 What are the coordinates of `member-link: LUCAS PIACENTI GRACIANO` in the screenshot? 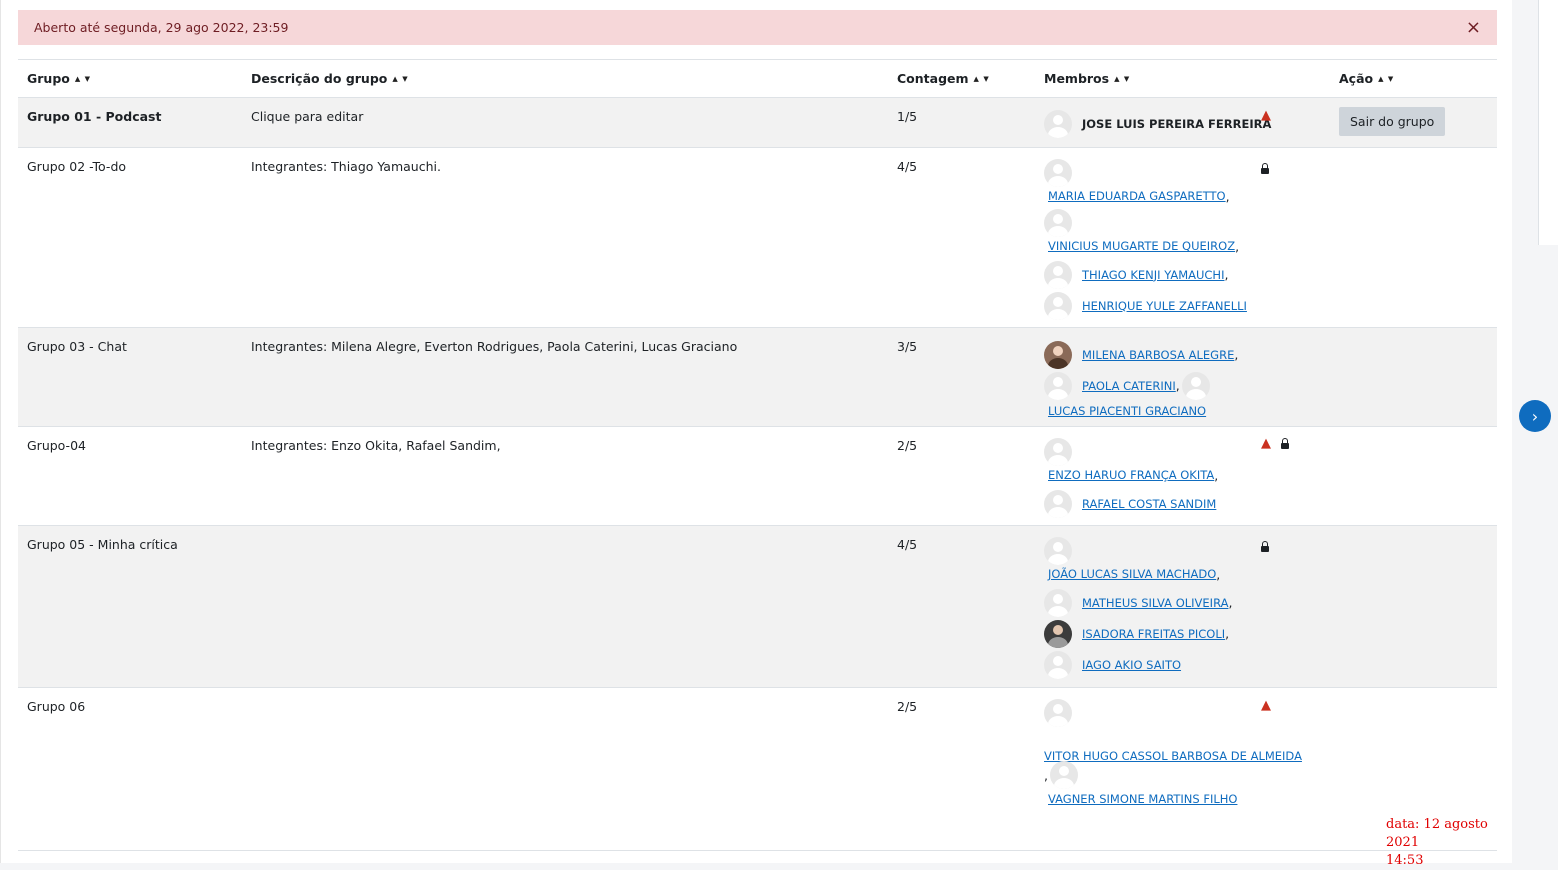 It's located at (1127, 411).